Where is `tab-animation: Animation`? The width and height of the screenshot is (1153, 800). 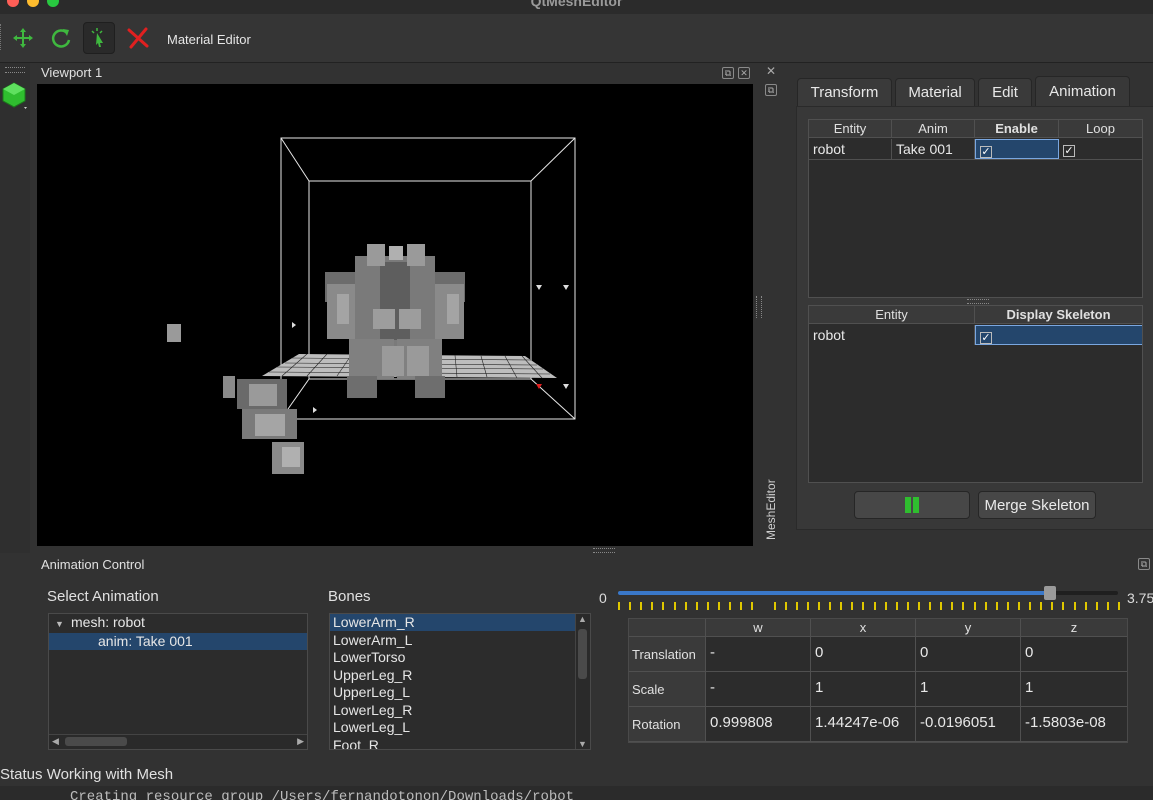 tab-animation: Animation is located at coordinates (1082, 91).